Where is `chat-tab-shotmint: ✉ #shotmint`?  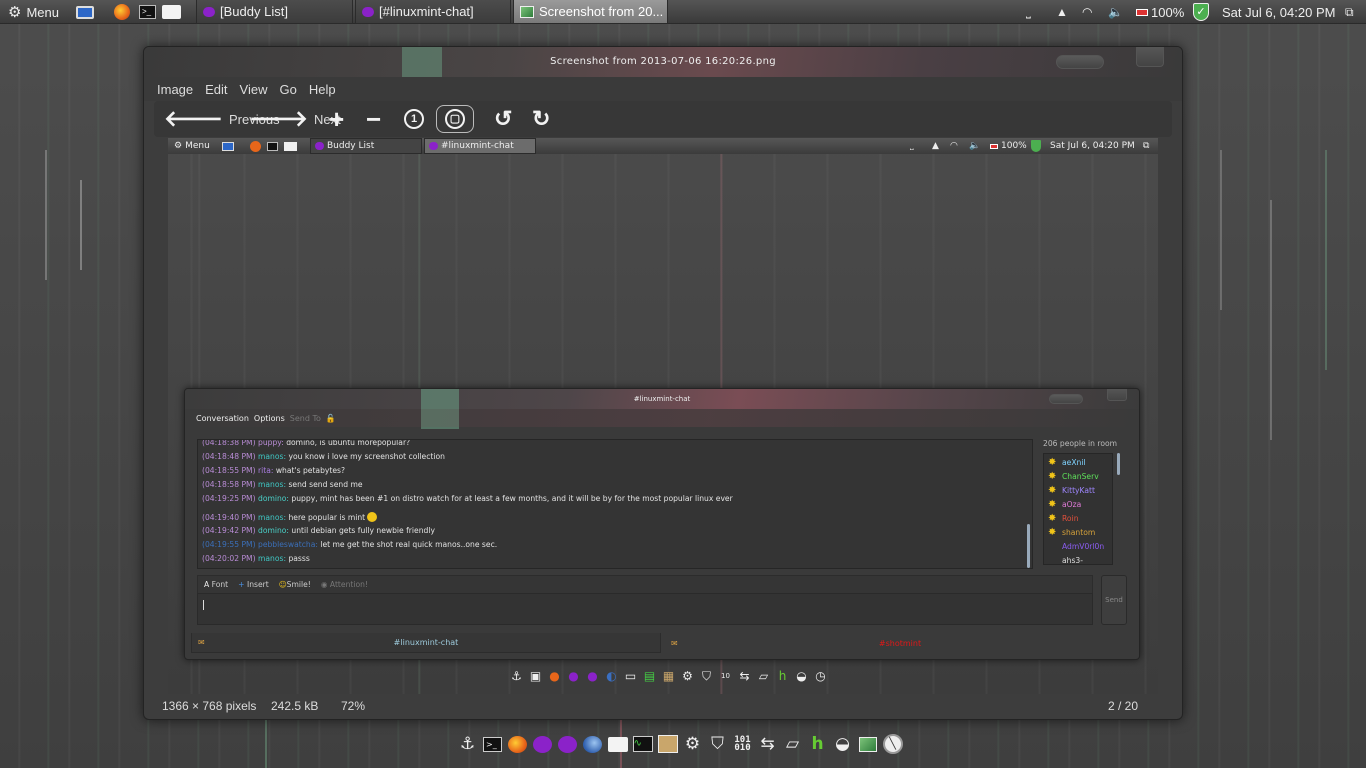 chat-tab-shotmint: ✉ #shotmint is located at coordinates (796, 643).